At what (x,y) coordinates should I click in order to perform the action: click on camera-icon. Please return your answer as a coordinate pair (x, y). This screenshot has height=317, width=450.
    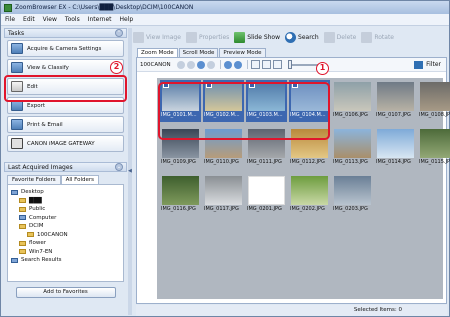
    Looking at the image, I should click on (17, 48).